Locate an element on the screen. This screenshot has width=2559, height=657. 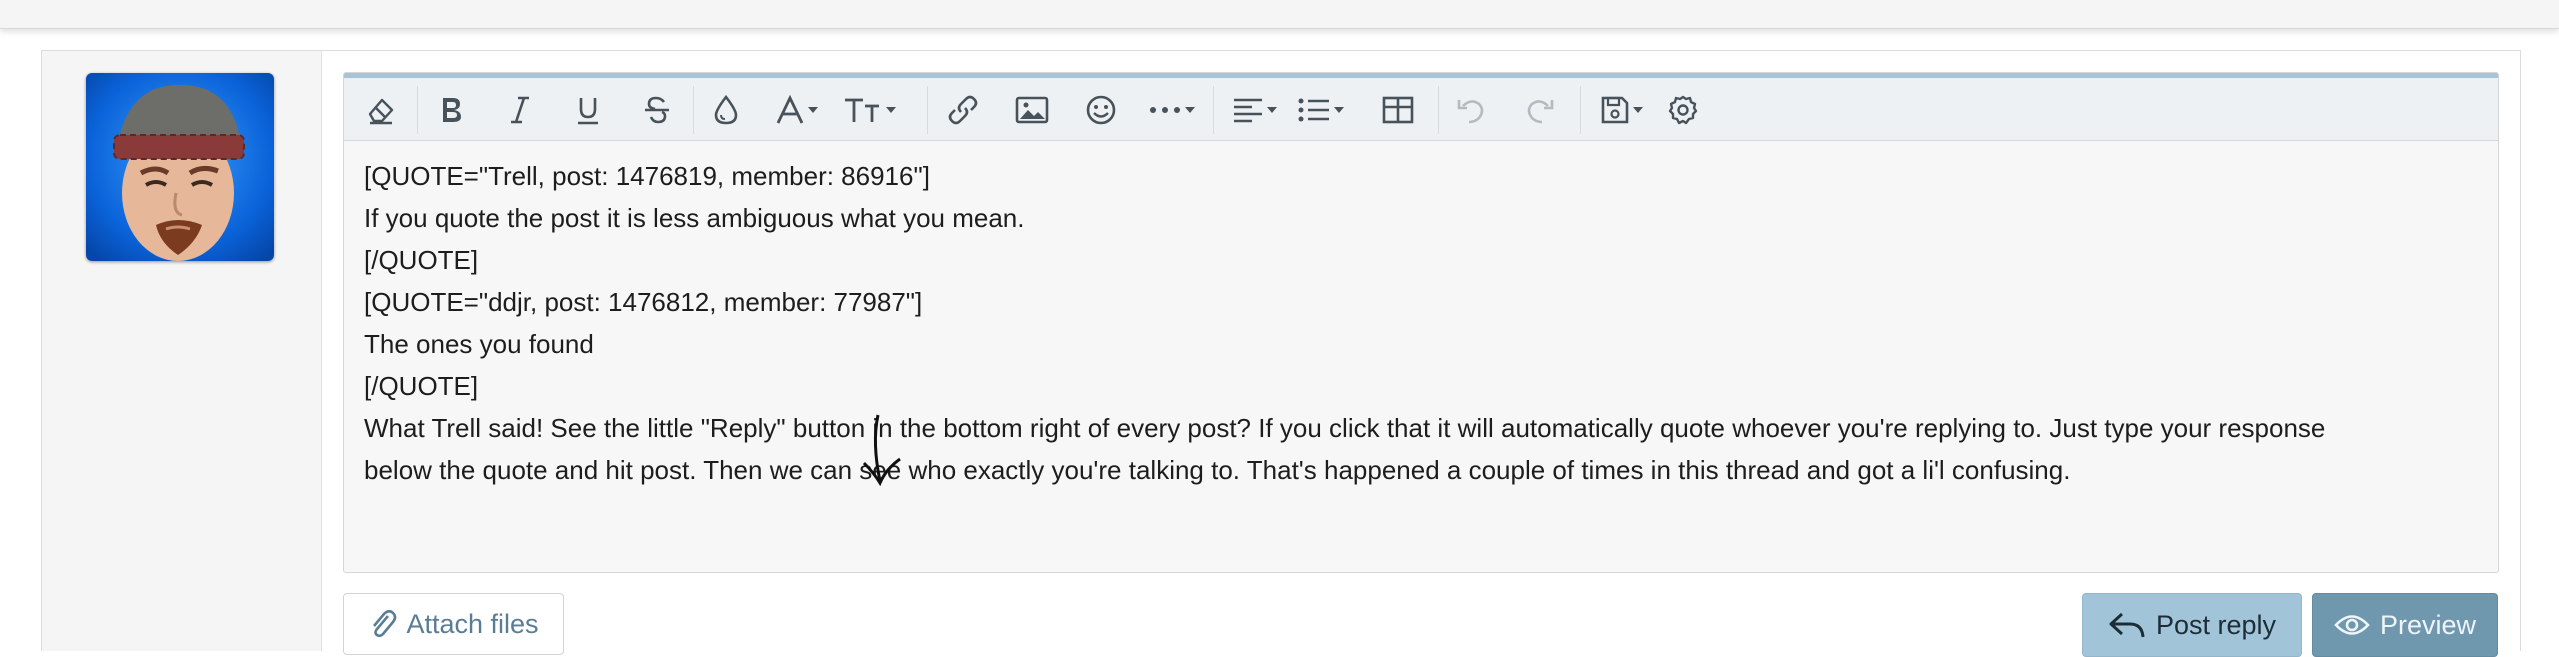
ellipsis-icon is located at coordinates (1171, 109).